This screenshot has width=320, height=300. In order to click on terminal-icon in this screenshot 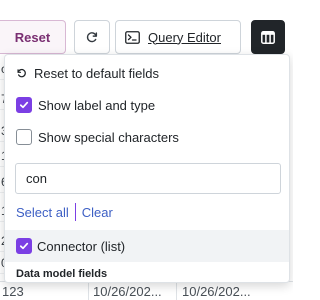, I will do `click(132, 37)`.